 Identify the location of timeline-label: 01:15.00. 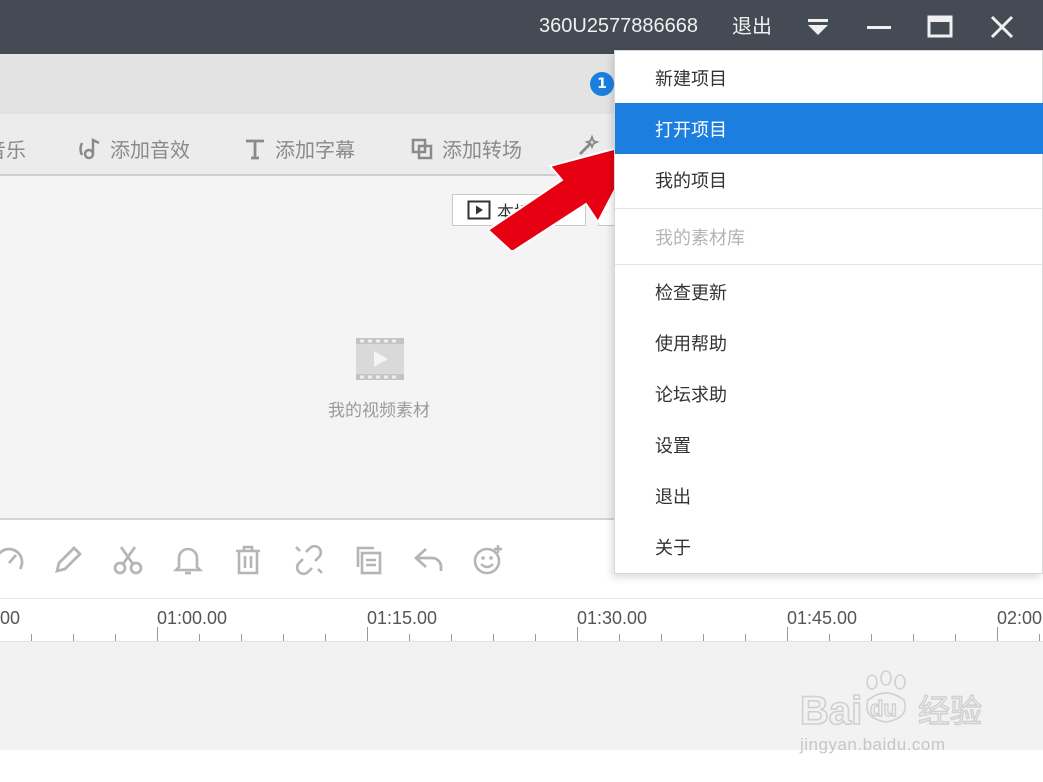
(402, 618).